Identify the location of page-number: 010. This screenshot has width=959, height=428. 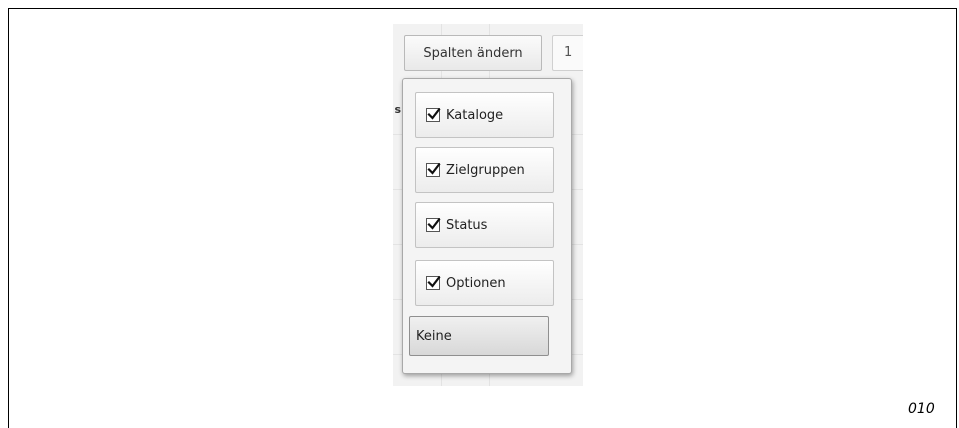
(921, 409).